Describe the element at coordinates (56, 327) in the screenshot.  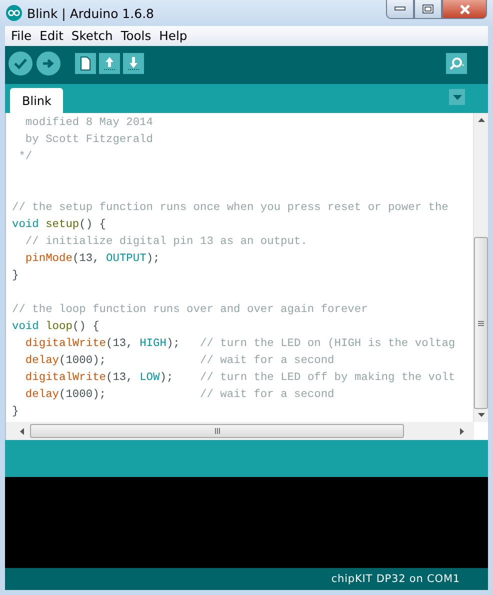
I see `code-line: void loop() {` at that location.